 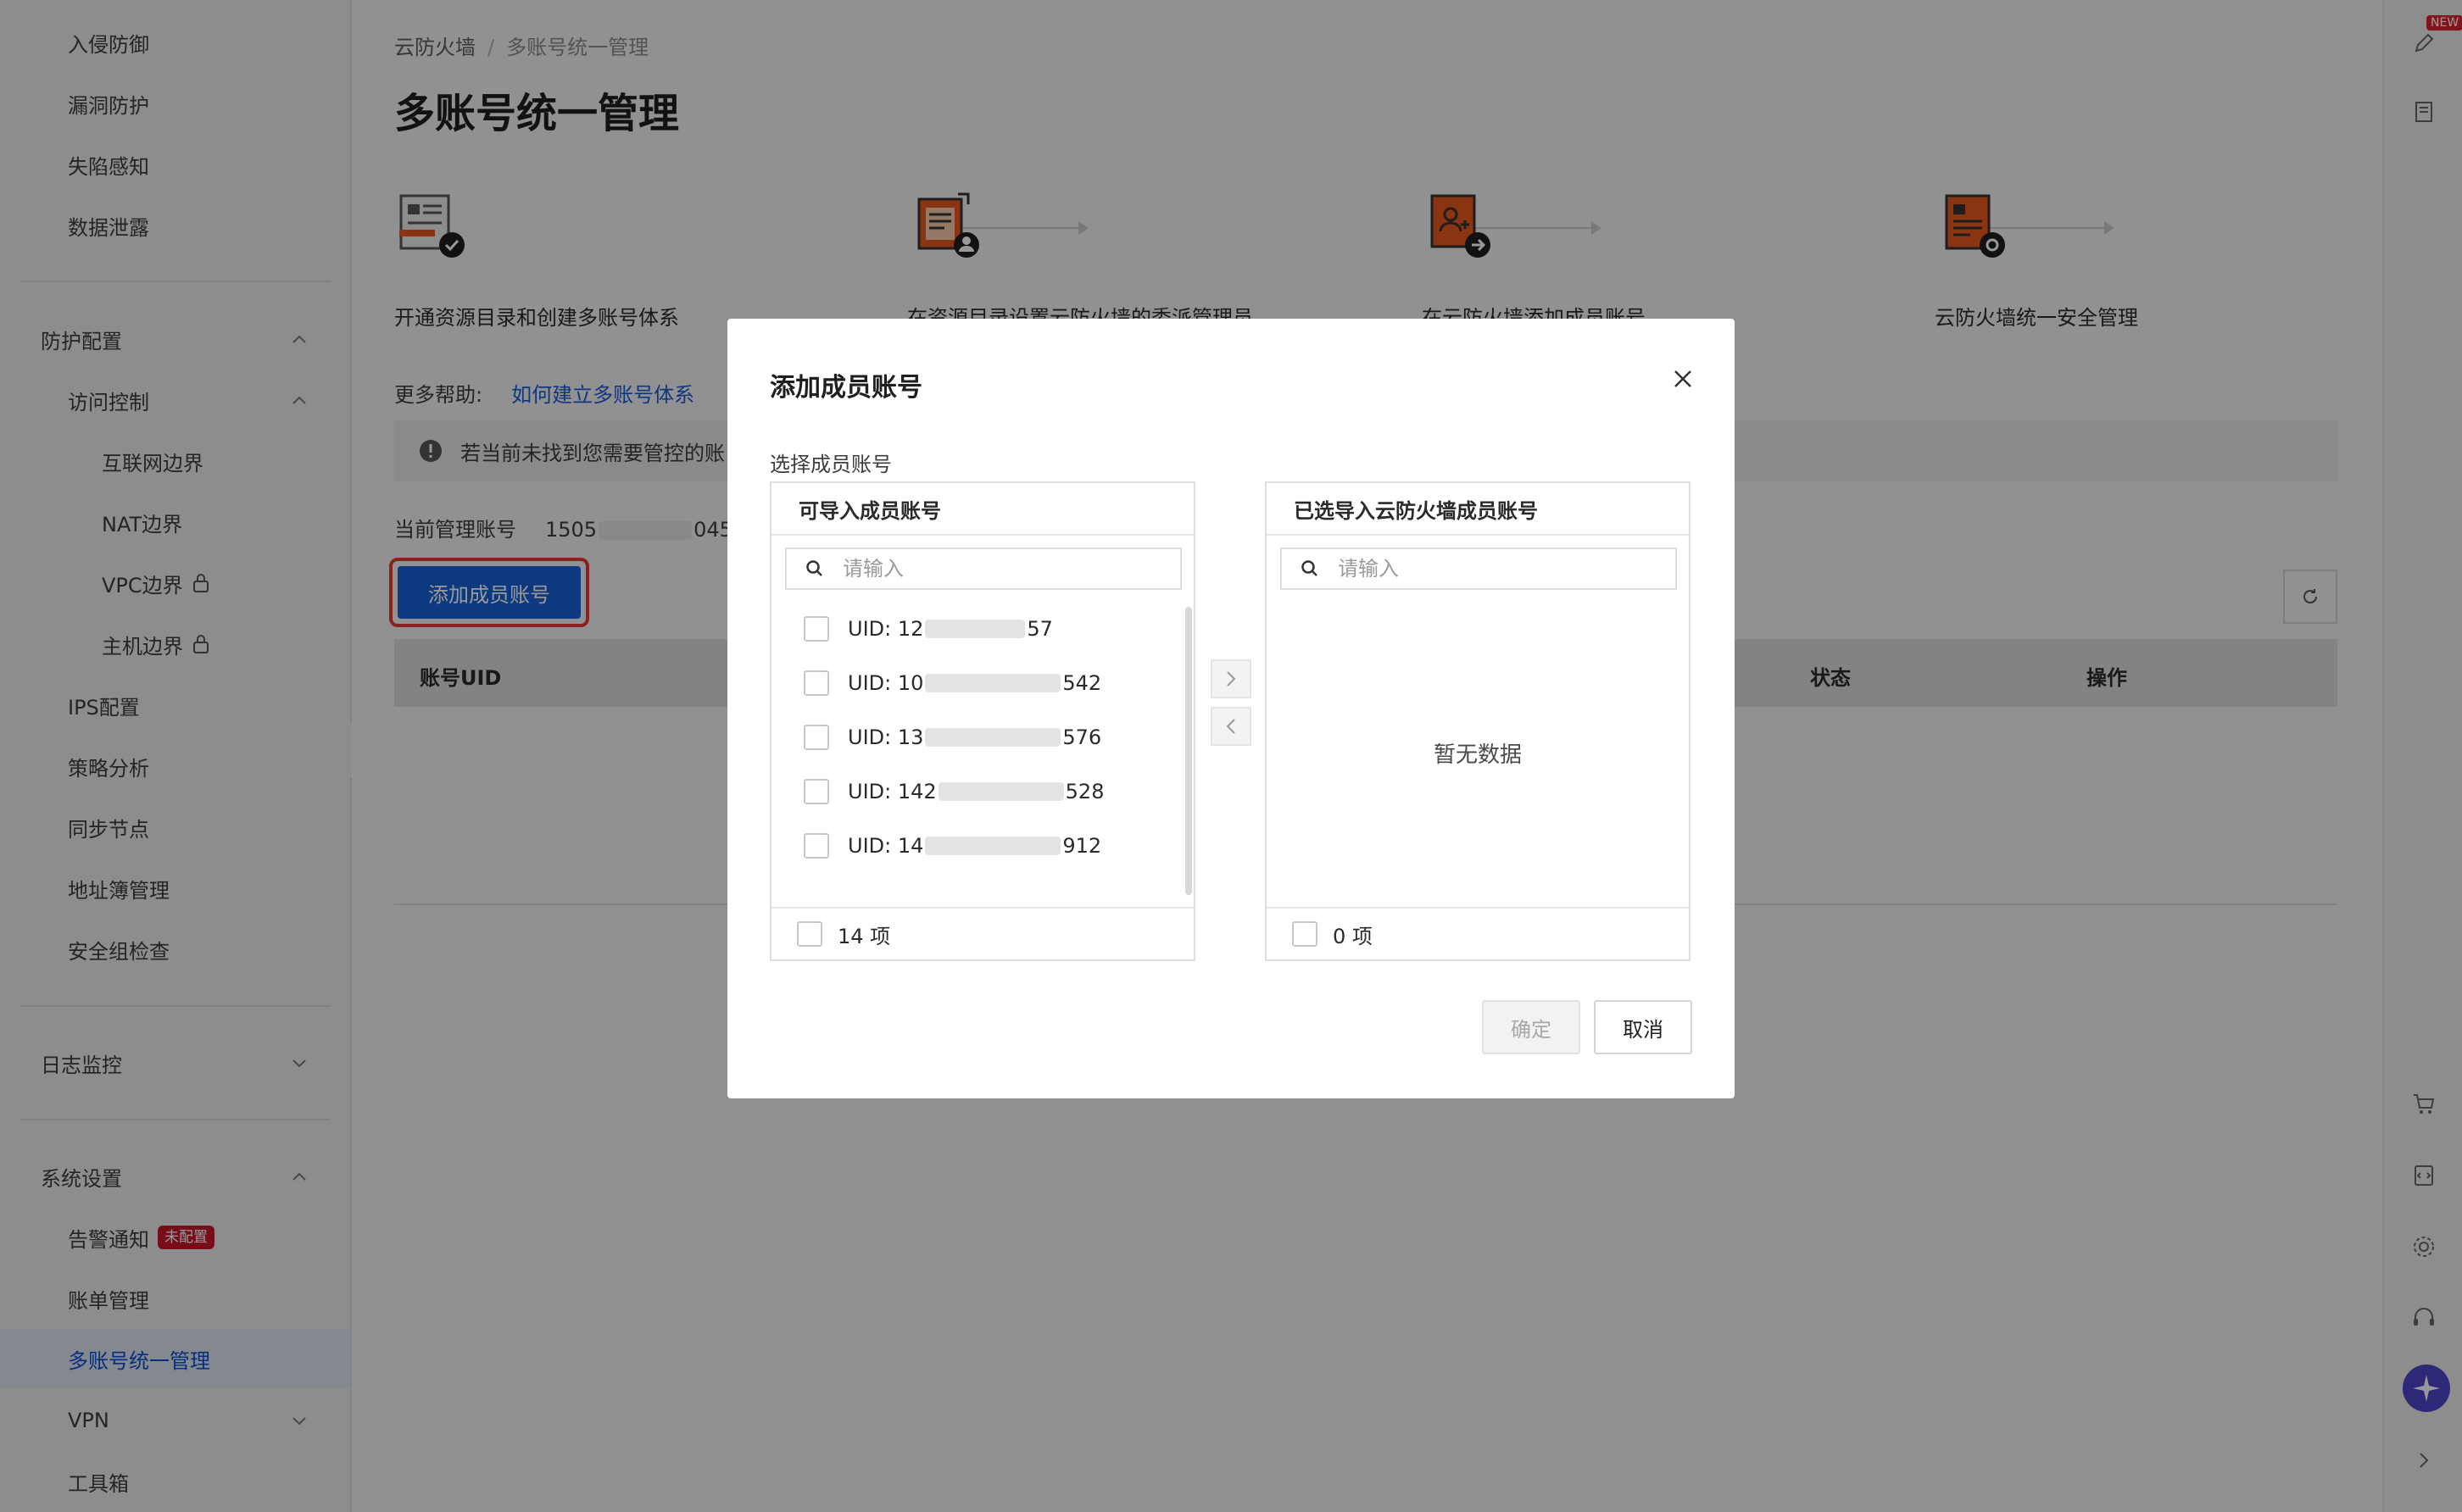 I want to click on list-item: UID: 142 528, so click(x=954, y=792).